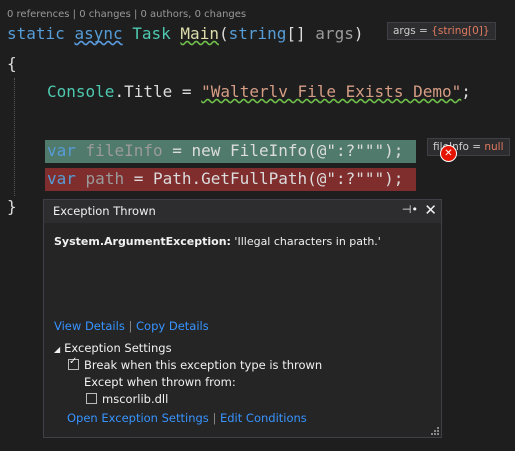  What do you see at coordinates (358, 33) in the screenshot?
I see `paren-close: )` at bounding box center [358, 33].